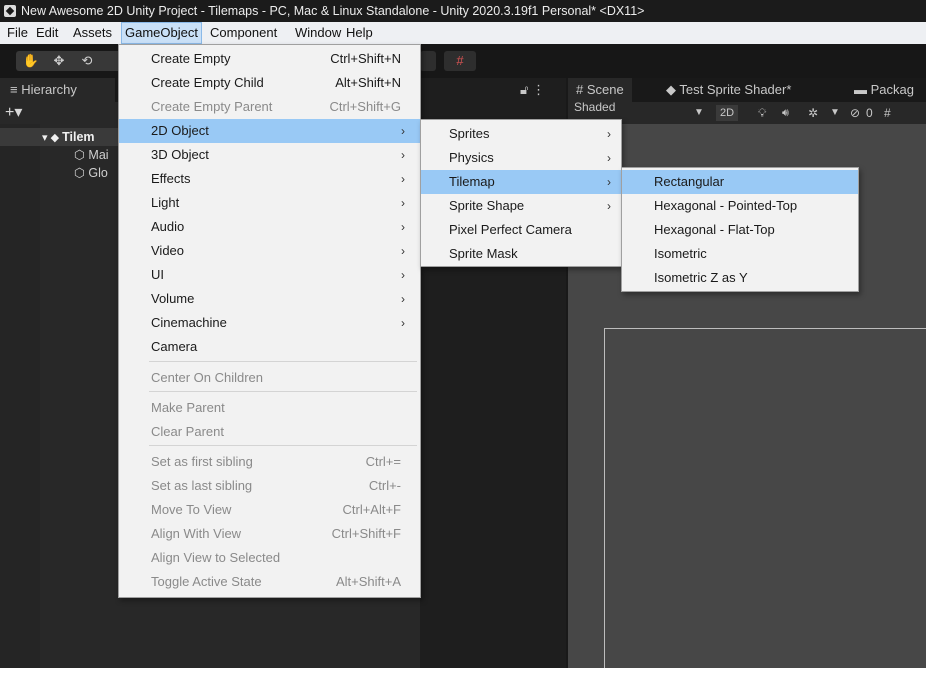 This screenshot has height=673, width=926. Describe the element at coordinates (269, 275) in the screenshot. I see `menu-item-ui: UI ›` at that location.